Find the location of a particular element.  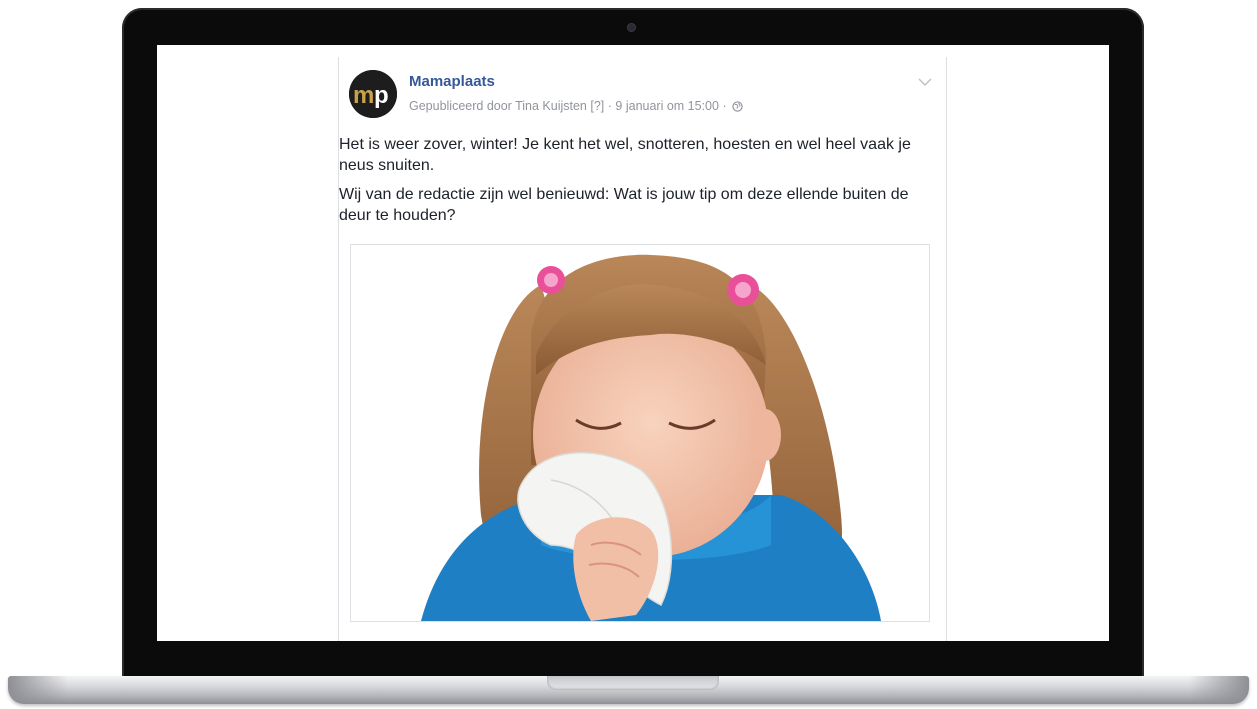

post-date: 9 januari om 15:00 is located at coordinates (667, 106).